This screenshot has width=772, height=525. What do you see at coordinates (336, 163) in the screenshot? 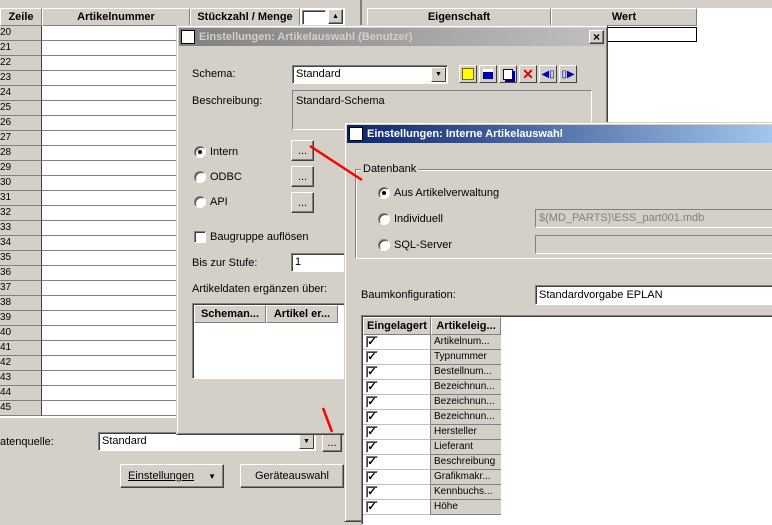
I see `arrow-intern-to-dialog` at bounding box center [336, 163].